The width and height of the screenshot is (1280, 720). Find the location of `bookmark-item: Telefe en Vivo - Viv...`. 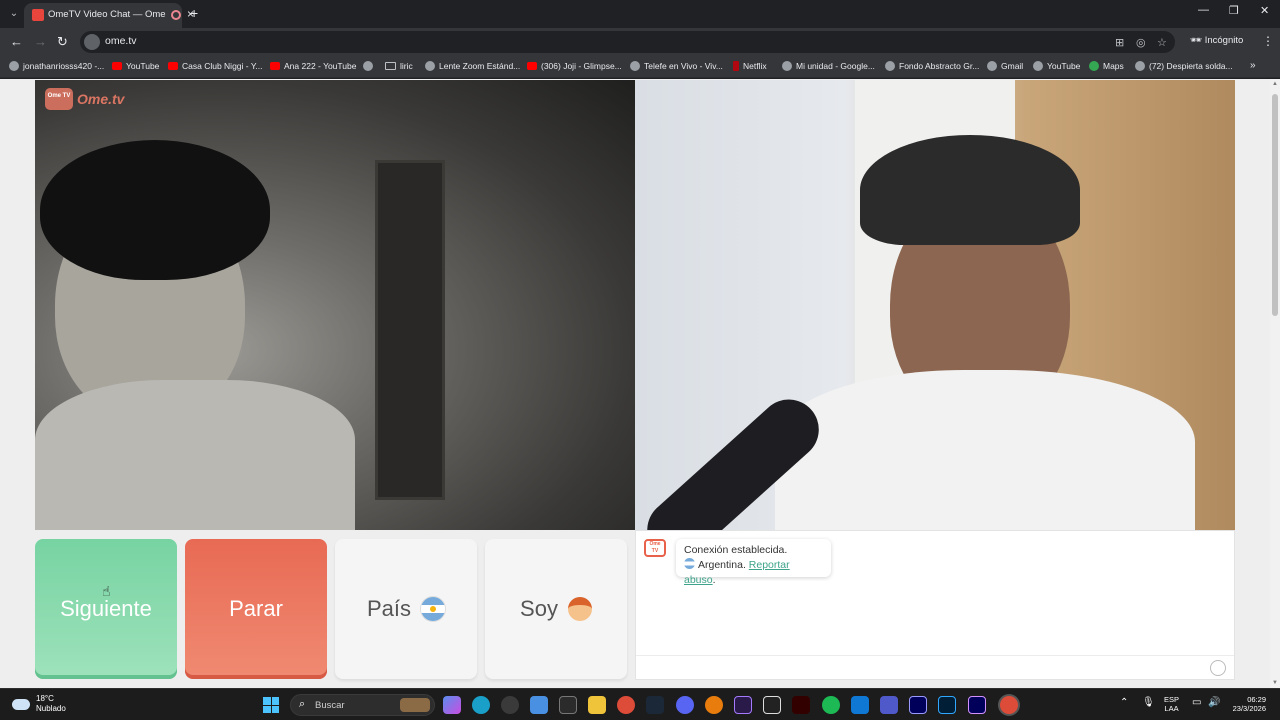

bookmark-item: Telefe en Vivo - Viv... is located at coordinates (676, 66).